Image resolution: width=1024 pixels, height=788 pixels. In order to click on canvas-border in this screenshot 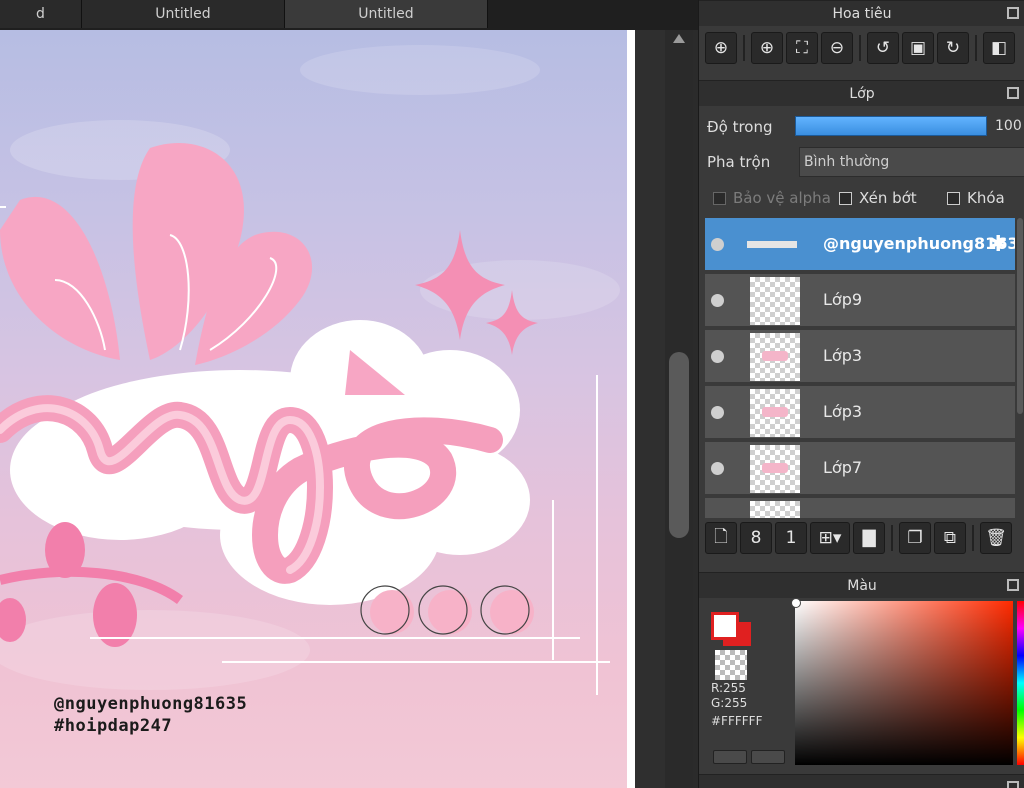, I will do `click(631, 409)`.